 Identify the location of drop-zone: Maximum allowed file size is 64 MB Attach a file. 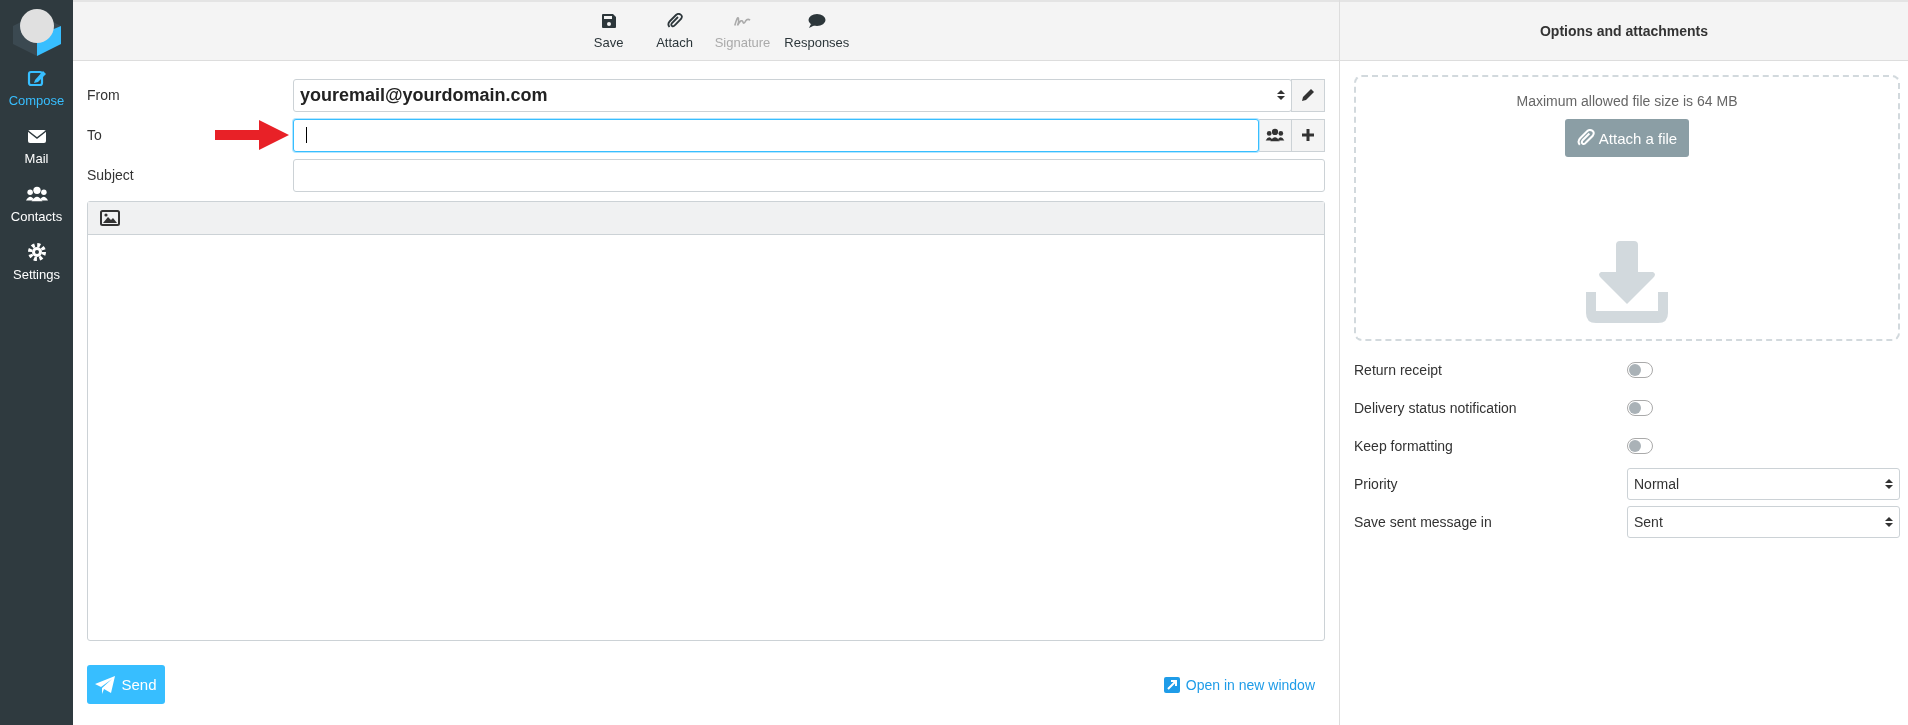
(1627, 208).